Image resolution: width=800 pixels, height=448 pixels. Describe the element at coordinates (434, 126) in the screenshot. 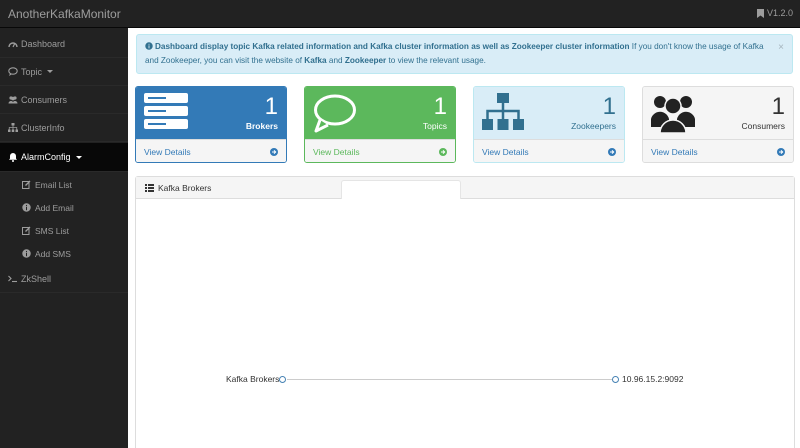

I see `topics-label: Topics` at that location.